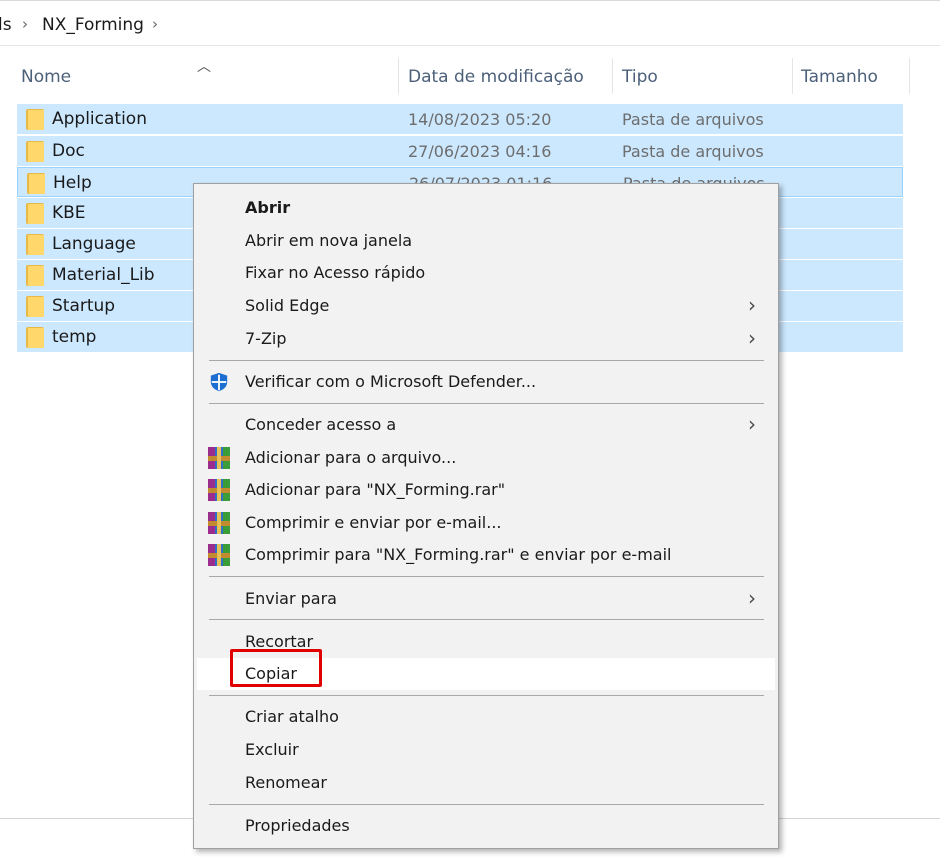  What do you see at coordinates (219, 382) in the screenshot?
I see `shield-icon` at bounding box center [219, 382].